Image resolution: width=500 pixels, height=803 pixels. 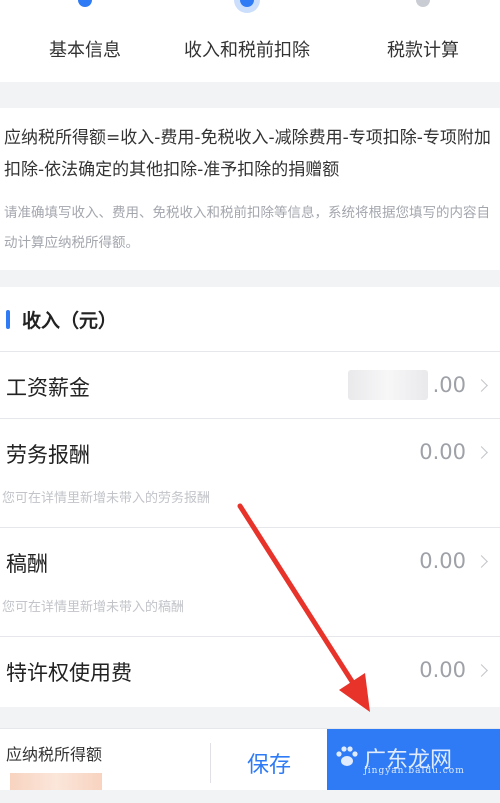 What do you see at coordinates (414, 771) in the screenshot?
I see `watermark-url: jingyan.baidu.com` at bounding box center [414, 771].